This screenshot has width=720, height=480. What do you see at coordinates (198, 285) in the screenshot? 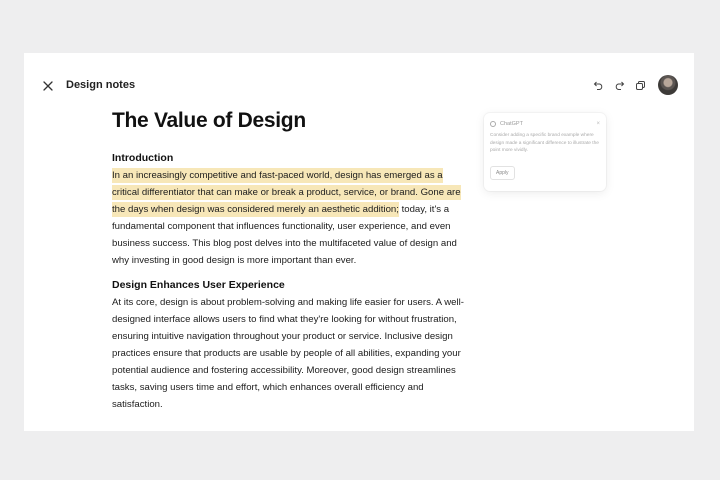
I see `section-heading-user-experience: Design Enhances User Experience` at bounding box center [198, 285].